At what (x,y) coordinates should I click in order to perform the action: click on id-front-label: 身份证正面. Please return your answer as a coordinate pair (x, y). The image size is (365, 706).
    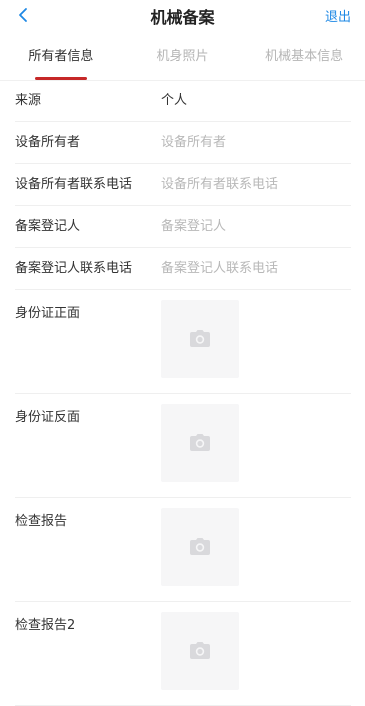
    Looking at the image, I should click on (48, 313).